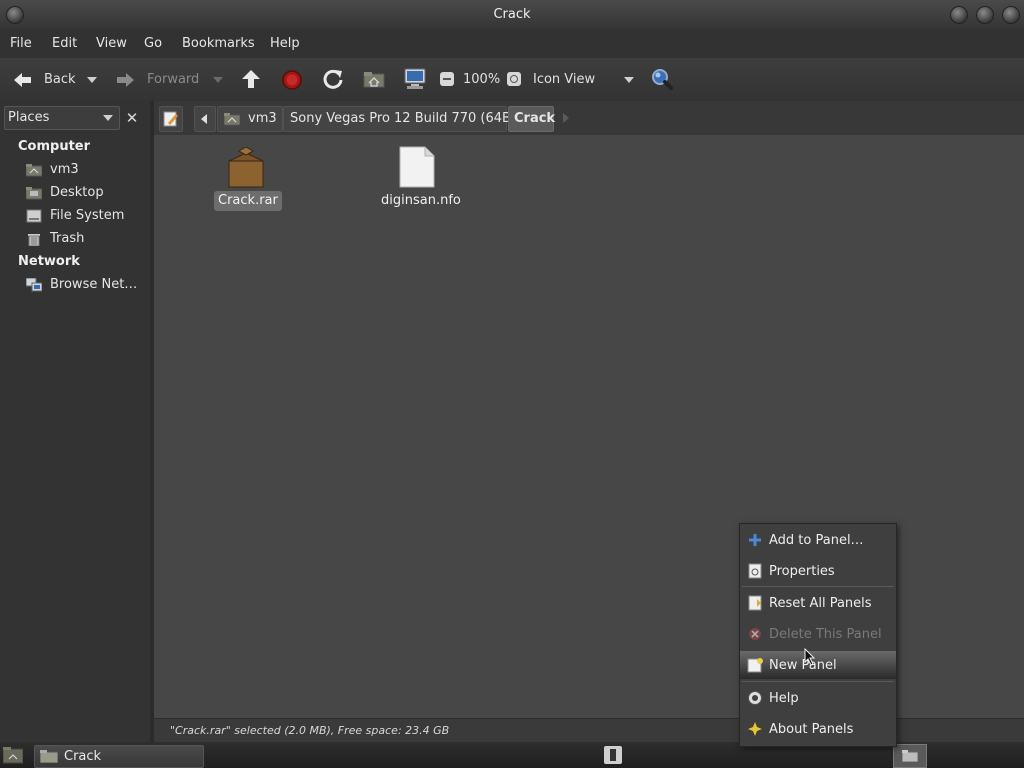  Describe the element at coordinates (755, 729) in the screenshot. I see `star-icon` at that location.